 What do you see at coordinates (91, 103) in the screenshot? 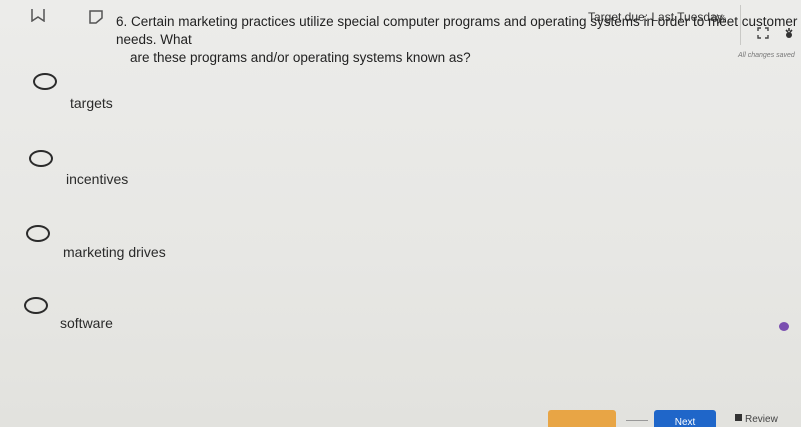
I see `option-label: targets` at bounding box center [91, 103].